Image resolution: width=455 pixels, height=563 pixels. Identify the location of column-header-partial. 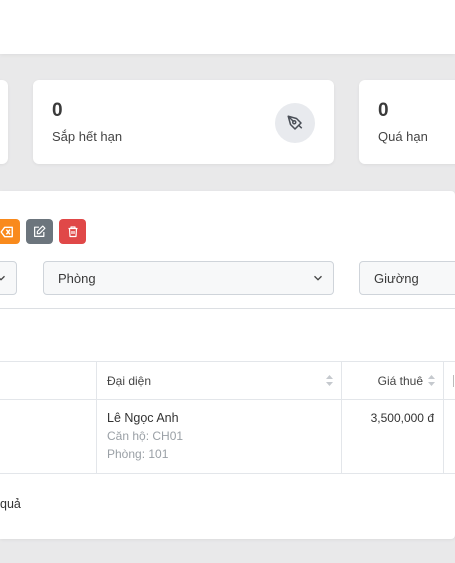
(449, 380).